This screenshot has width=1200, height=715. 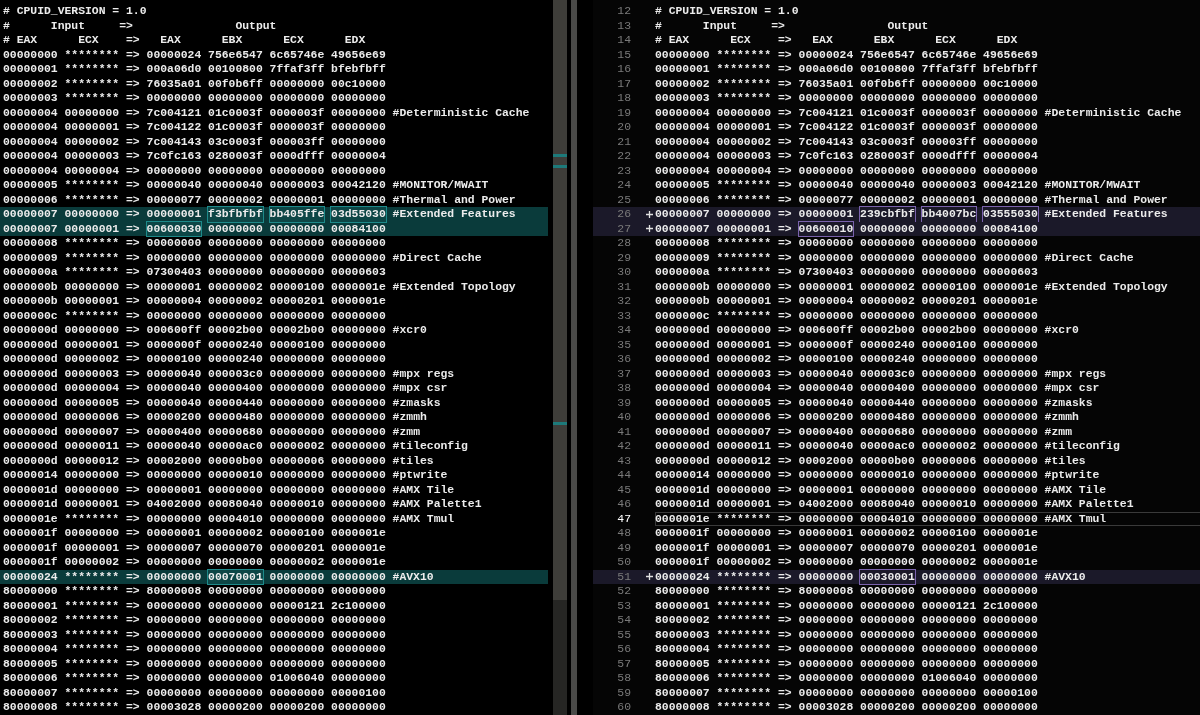 I want to click on plus-icon, so click(x=649, y=577).